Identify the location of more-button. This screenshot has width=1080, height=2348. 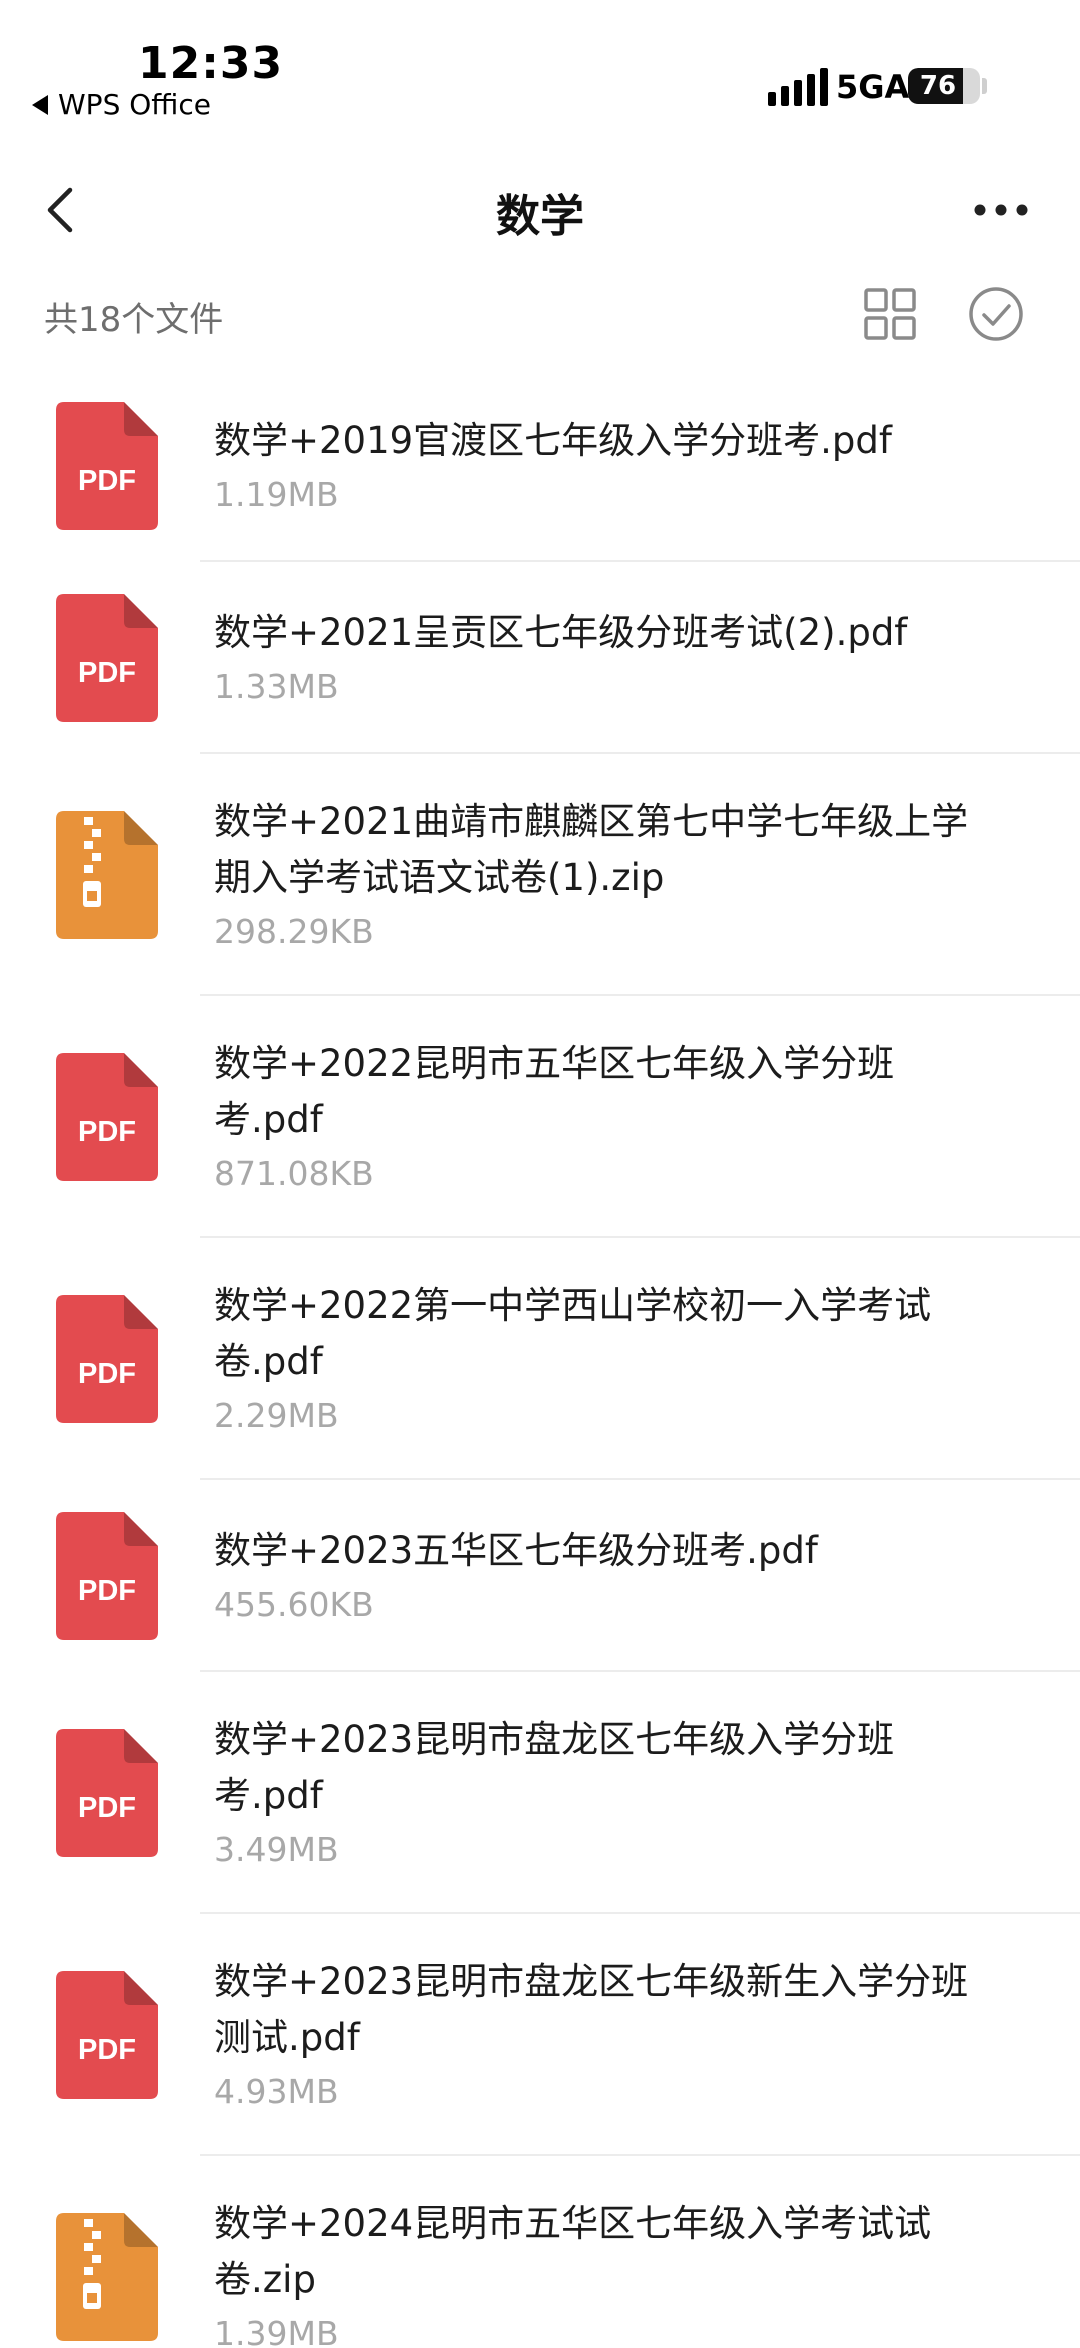
(1001, 210).